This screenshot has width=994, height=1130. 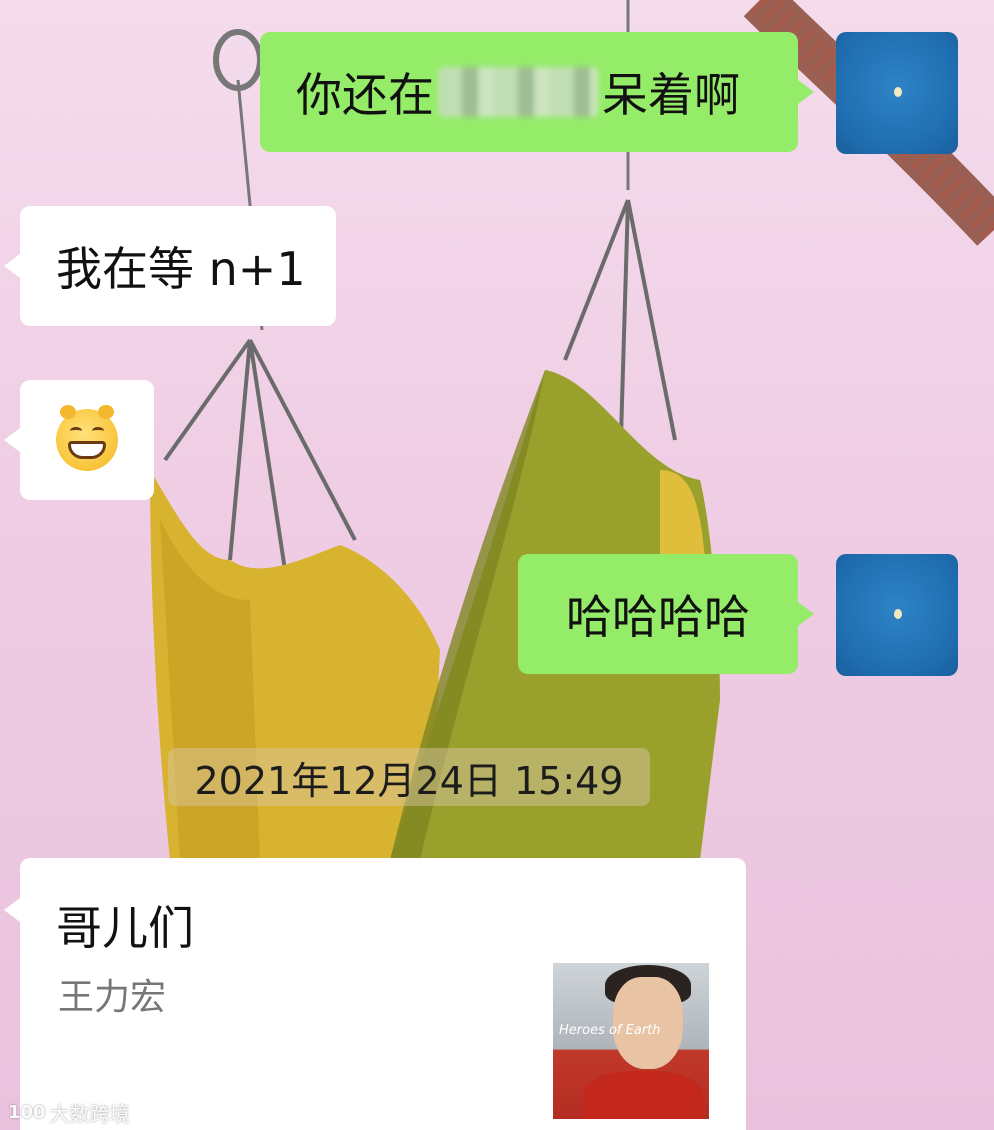 I want to click on message-text-before: 你还在, so click(x=365, y=95).